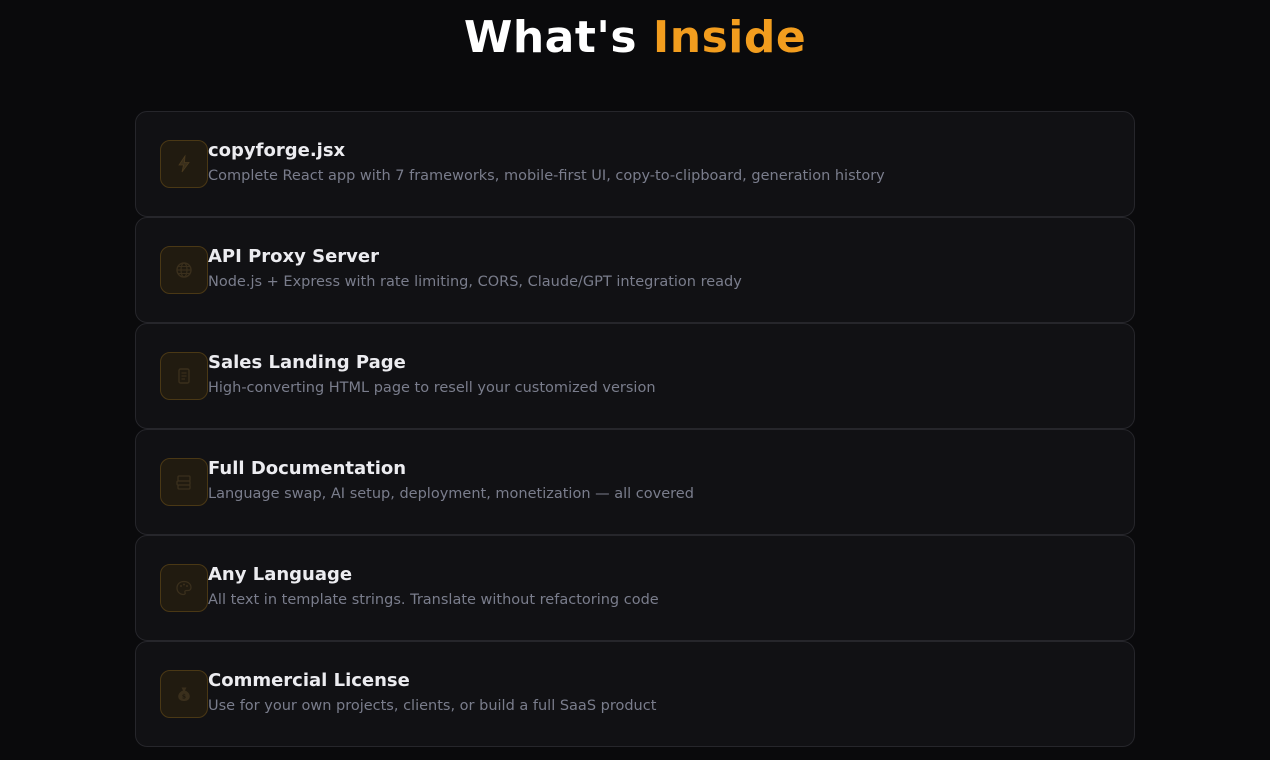  I want to click on money-bag-icon: $, so click(184, 694).